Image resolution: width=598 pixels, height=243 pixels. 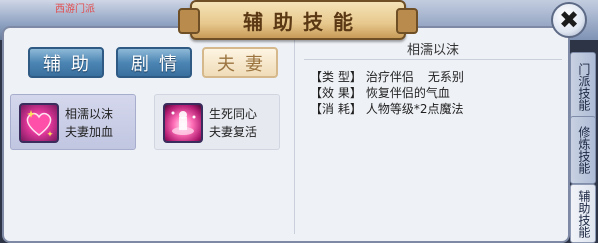 What do you see at coordinates (414, 109) in the screenshot?
I see `detail-cost-value: 人物等级*2点魔法` at bounding box center [414, 109].